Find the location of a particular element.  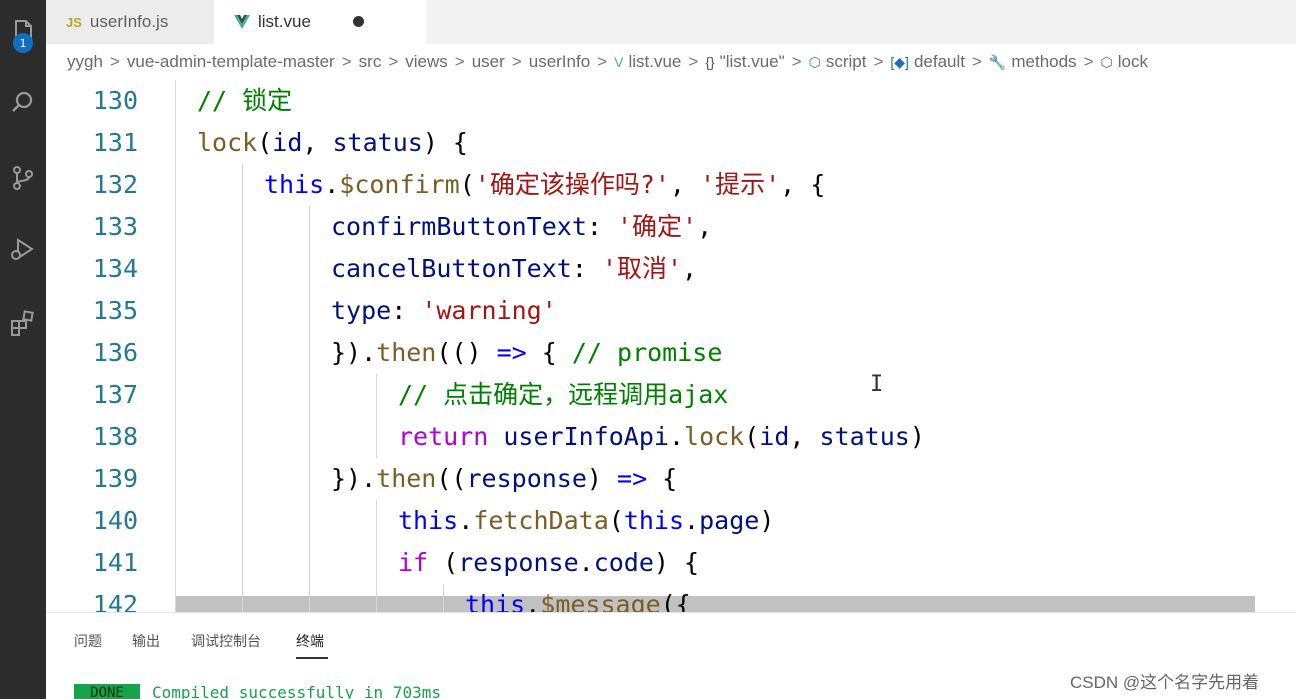

line-number: 138 is located at coordinates (115, 436).